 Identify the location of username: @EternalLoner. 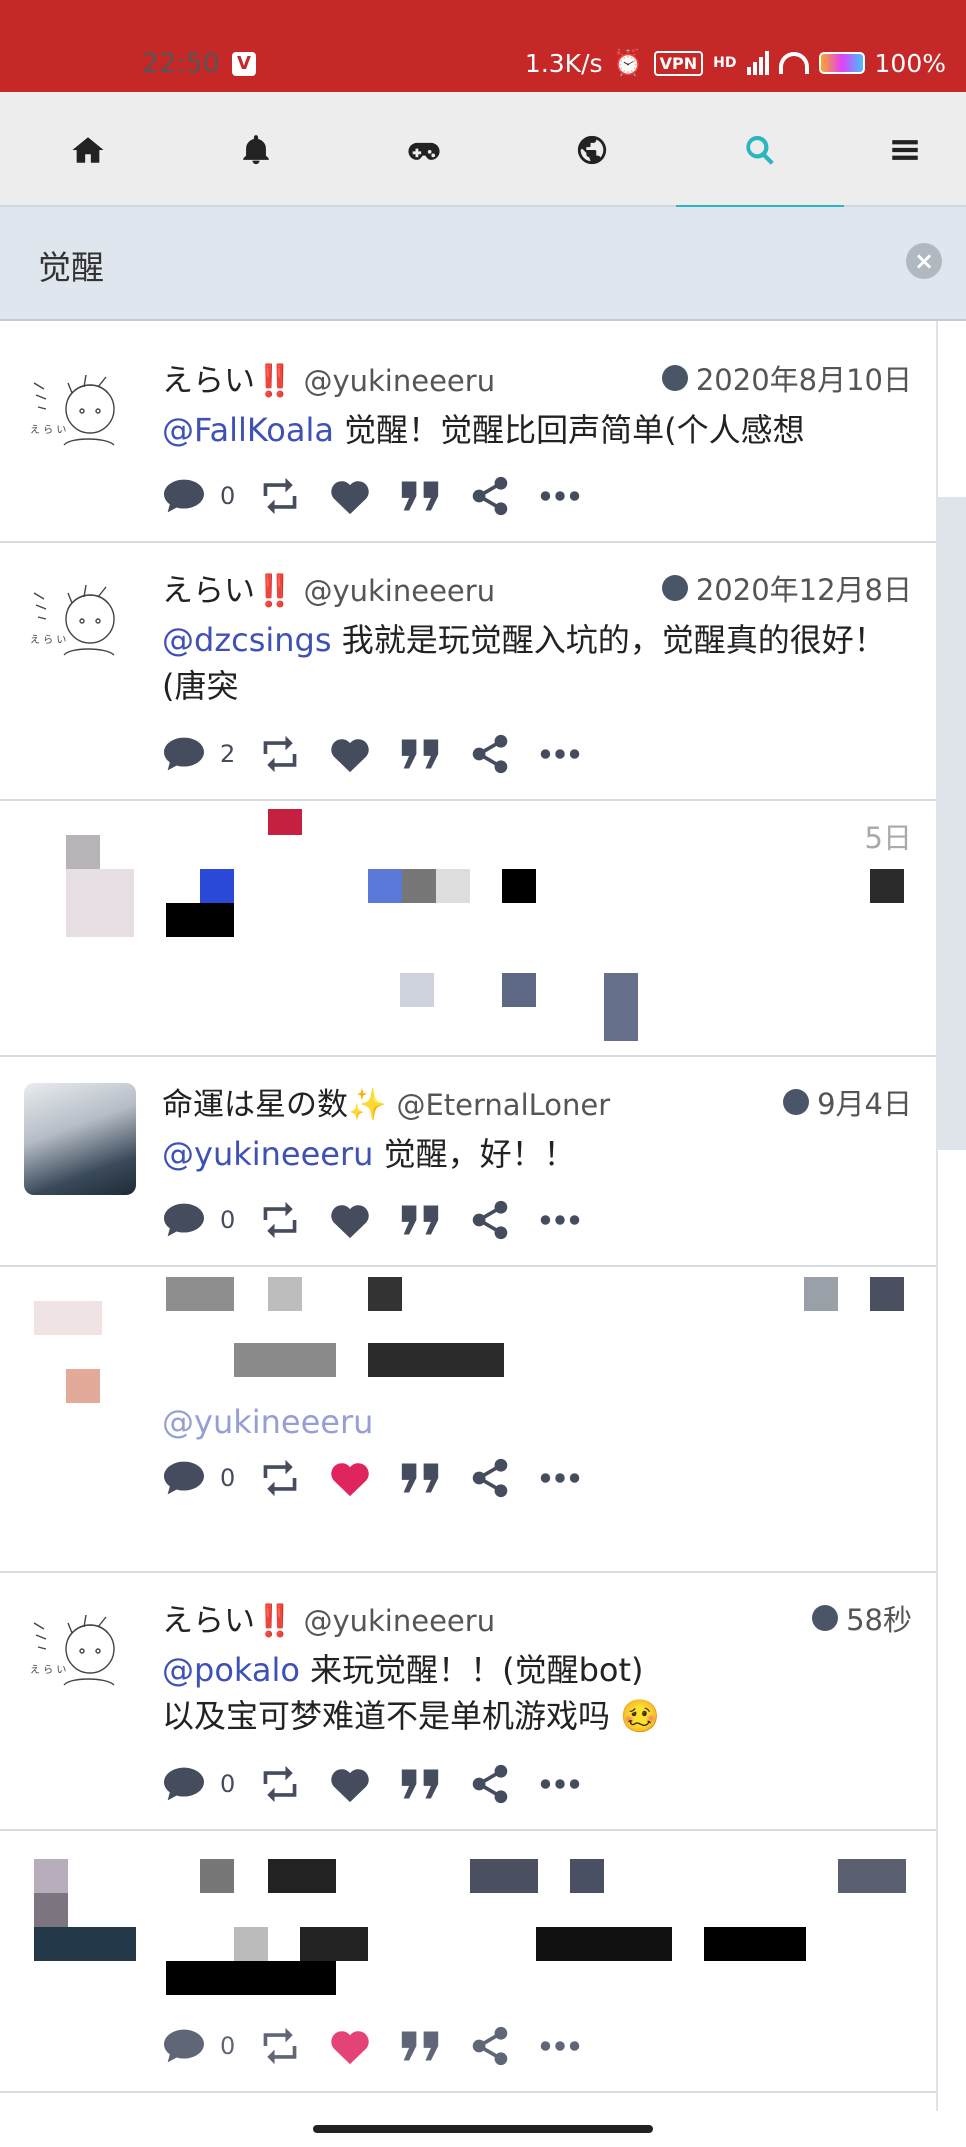
(503, 1105).